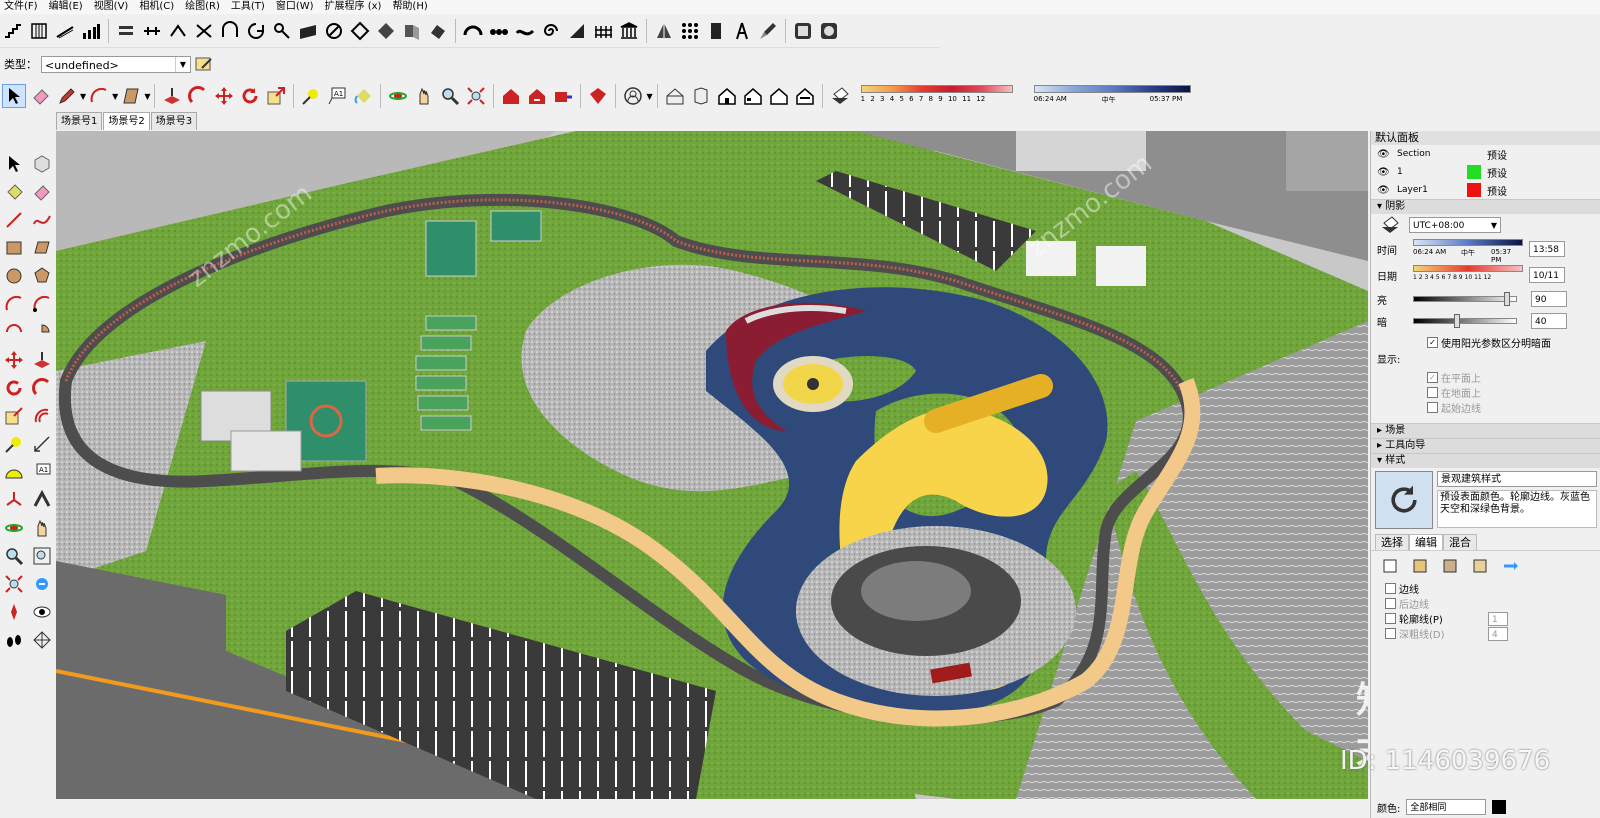 This screenshot has width=1600, height=818. Describe the element at coordinates (1485, 460) in the screenshot. I see `styles-section-header: ▾ 样式` at that location.